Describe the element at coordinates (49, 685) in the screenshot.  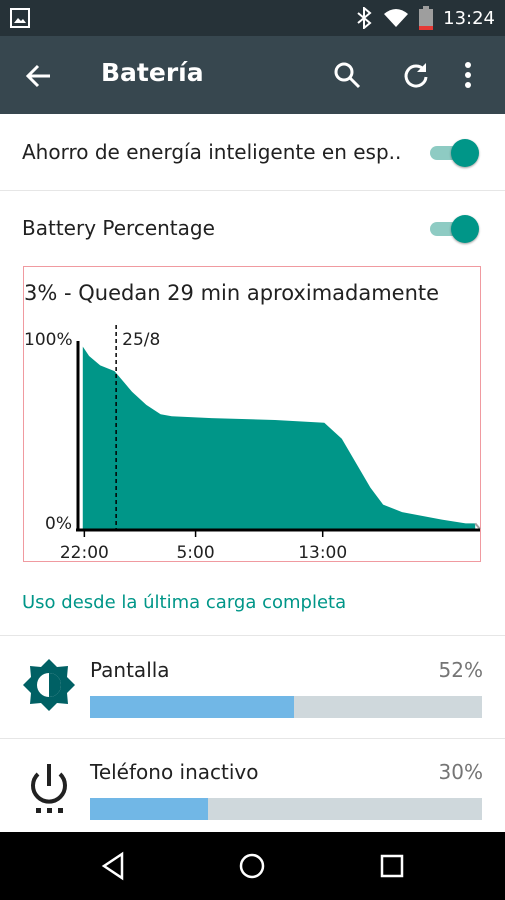
I see `brightness-icon` at that location.